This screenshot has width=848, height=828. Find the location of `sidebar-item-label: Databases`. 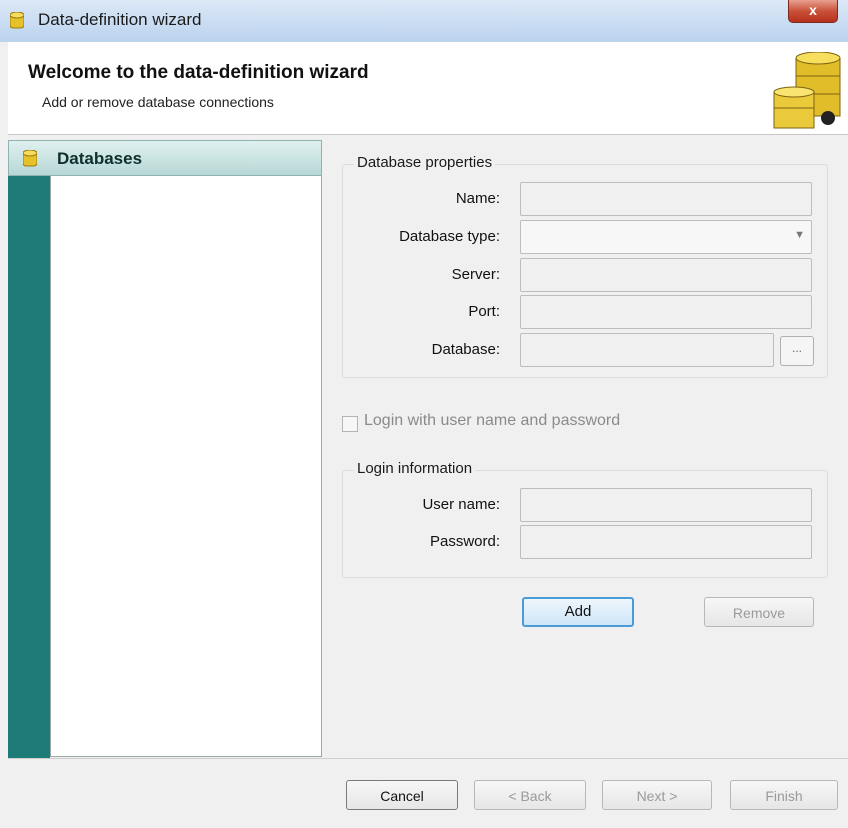

sidebar-item-label: Databases is located at coordinates (100, 158).